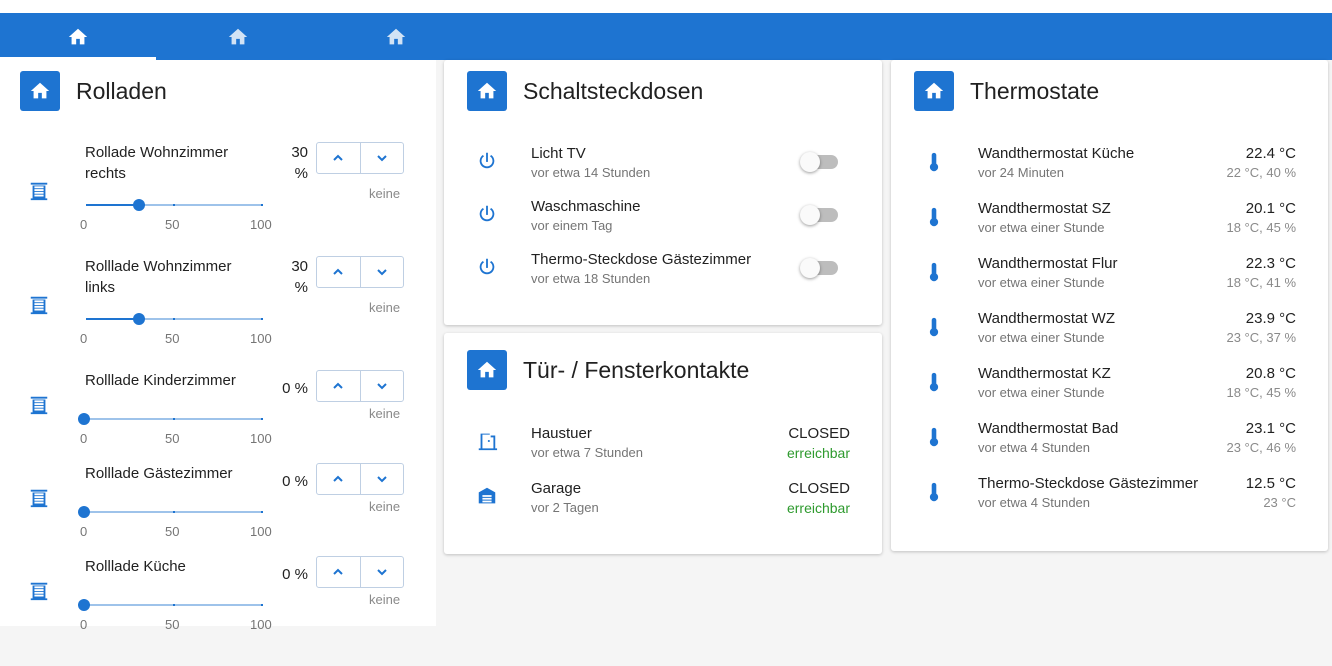 This screenshot has height=666, width=1332. I want to click on thermostat-current-temp: 23.1 °C, so click(1270, 428).